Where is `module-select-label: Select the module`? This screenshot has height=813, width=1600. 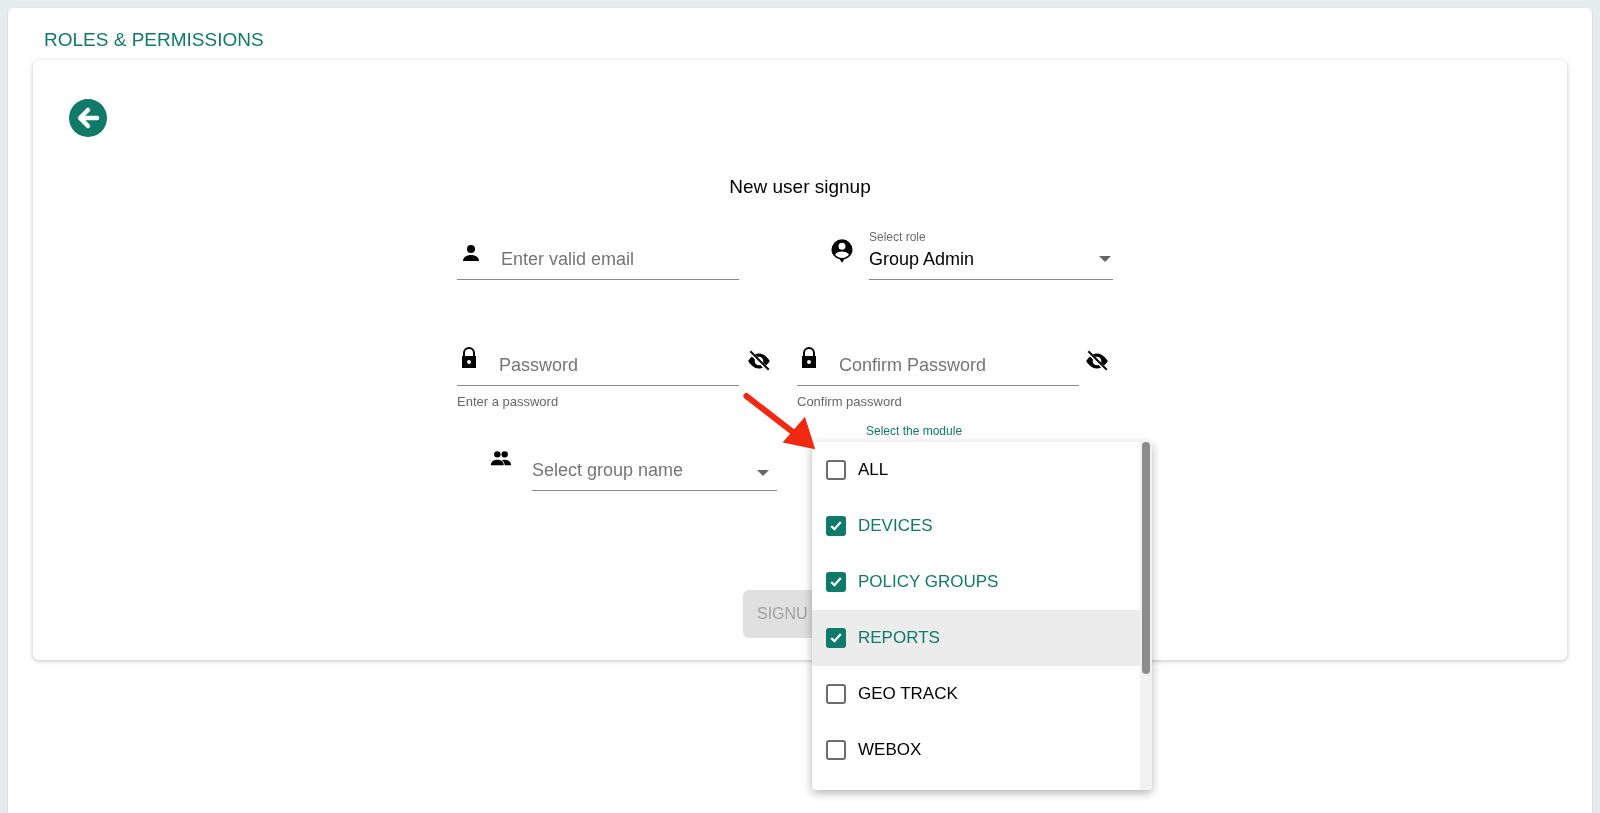 module-select-label: Select the module is located at coordinates (914, 431).